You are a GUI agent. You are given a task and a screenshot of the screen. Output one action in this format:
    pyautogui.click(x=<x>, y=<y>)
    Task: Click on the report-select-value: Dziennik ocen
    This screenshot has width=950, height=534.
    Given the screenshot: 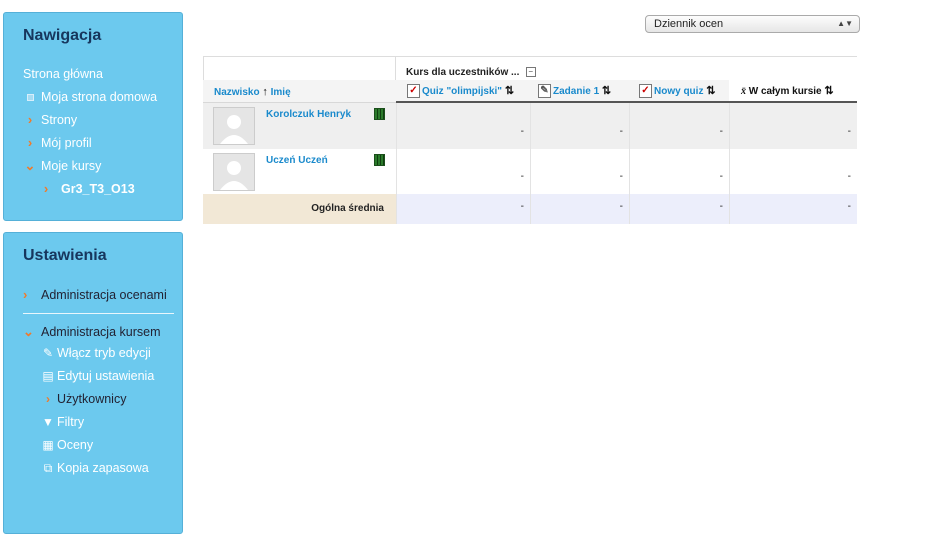 What is the action you would take?
    pyautogui.click(x=689, y=24)
    